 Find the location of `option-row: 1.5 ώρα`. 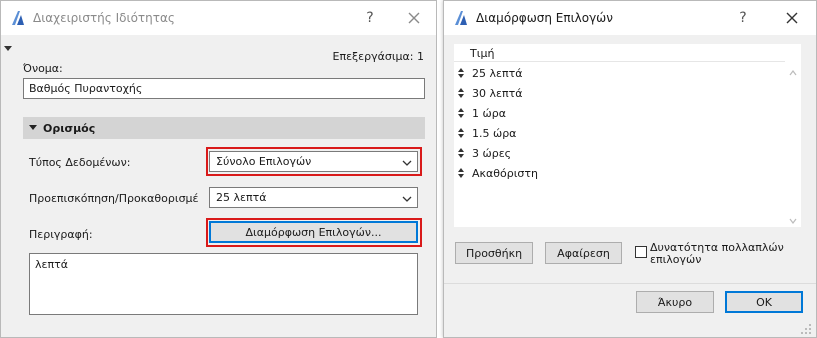

option-row: 1.5 ώρα is located at coordinates (486, 133).